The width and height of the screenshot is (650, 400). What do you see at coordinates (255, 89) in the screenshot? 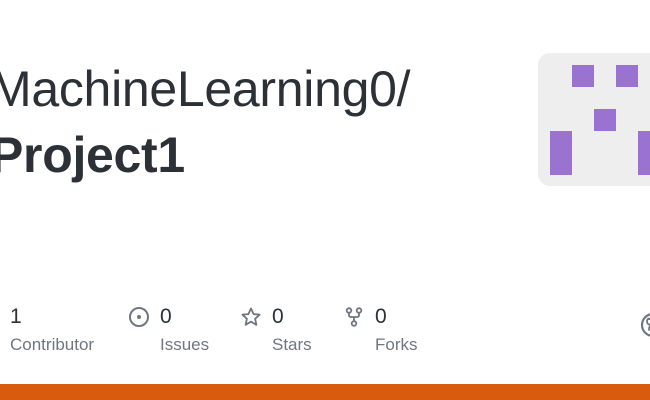
I see `repo-owner: MachineLearning0/` at bounding box center [255, 89].